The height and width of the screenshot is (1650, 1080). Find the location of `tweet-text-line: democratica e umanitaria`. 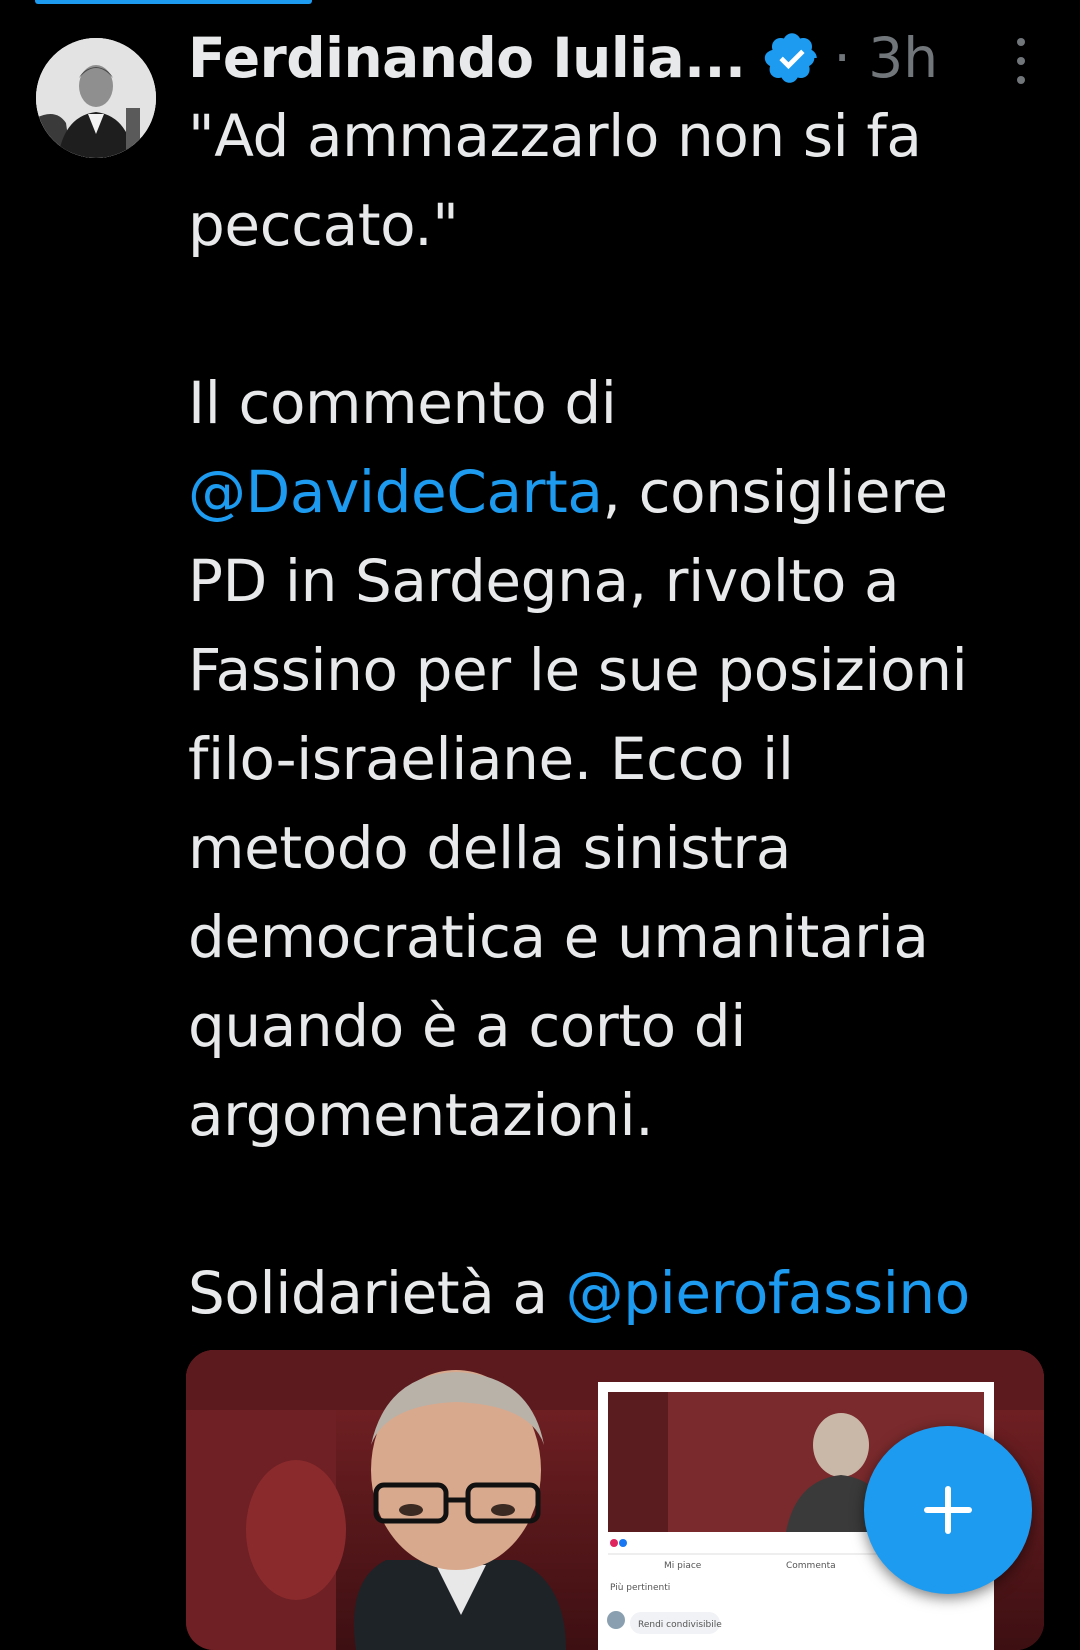

tweet-text-line: democratica e umanitaria is located at coordinates (558, 937).